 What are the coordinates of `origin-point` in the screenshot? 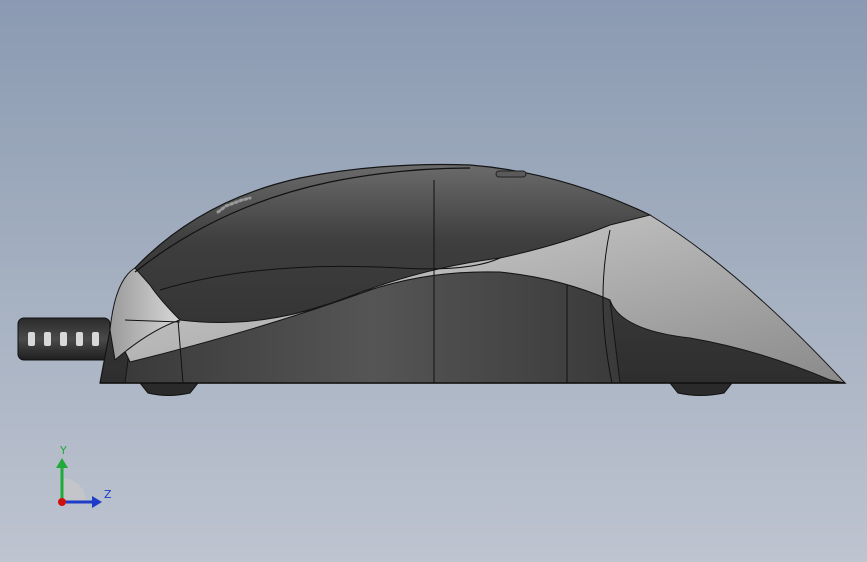 It's located at (62, 502).